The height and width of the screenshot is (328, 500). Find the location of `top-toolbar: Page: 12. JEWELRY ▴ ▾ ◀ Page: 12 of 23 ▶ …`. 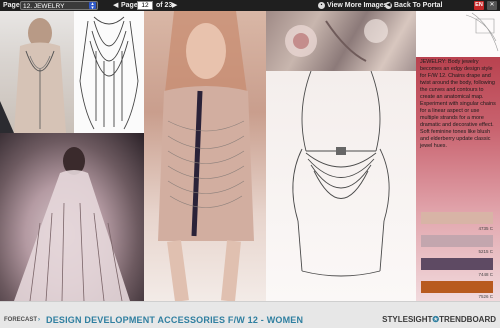

top-toolbar: Page: 12. JEWELRY ▴ ▾ ◀ Page: 12 of 23 ▶ … is located at coordinates (250, 5).